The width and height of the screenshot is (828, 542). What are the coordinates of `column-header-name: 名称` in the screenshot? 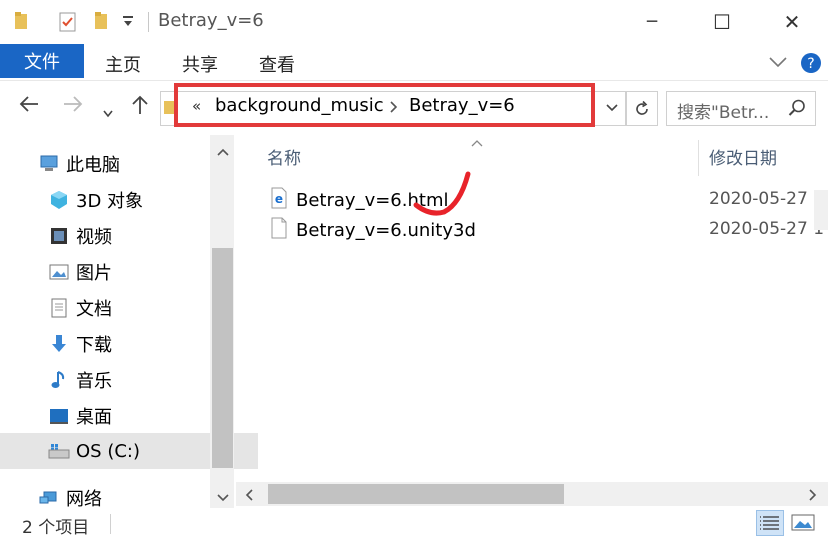 It's located at (284, 156).